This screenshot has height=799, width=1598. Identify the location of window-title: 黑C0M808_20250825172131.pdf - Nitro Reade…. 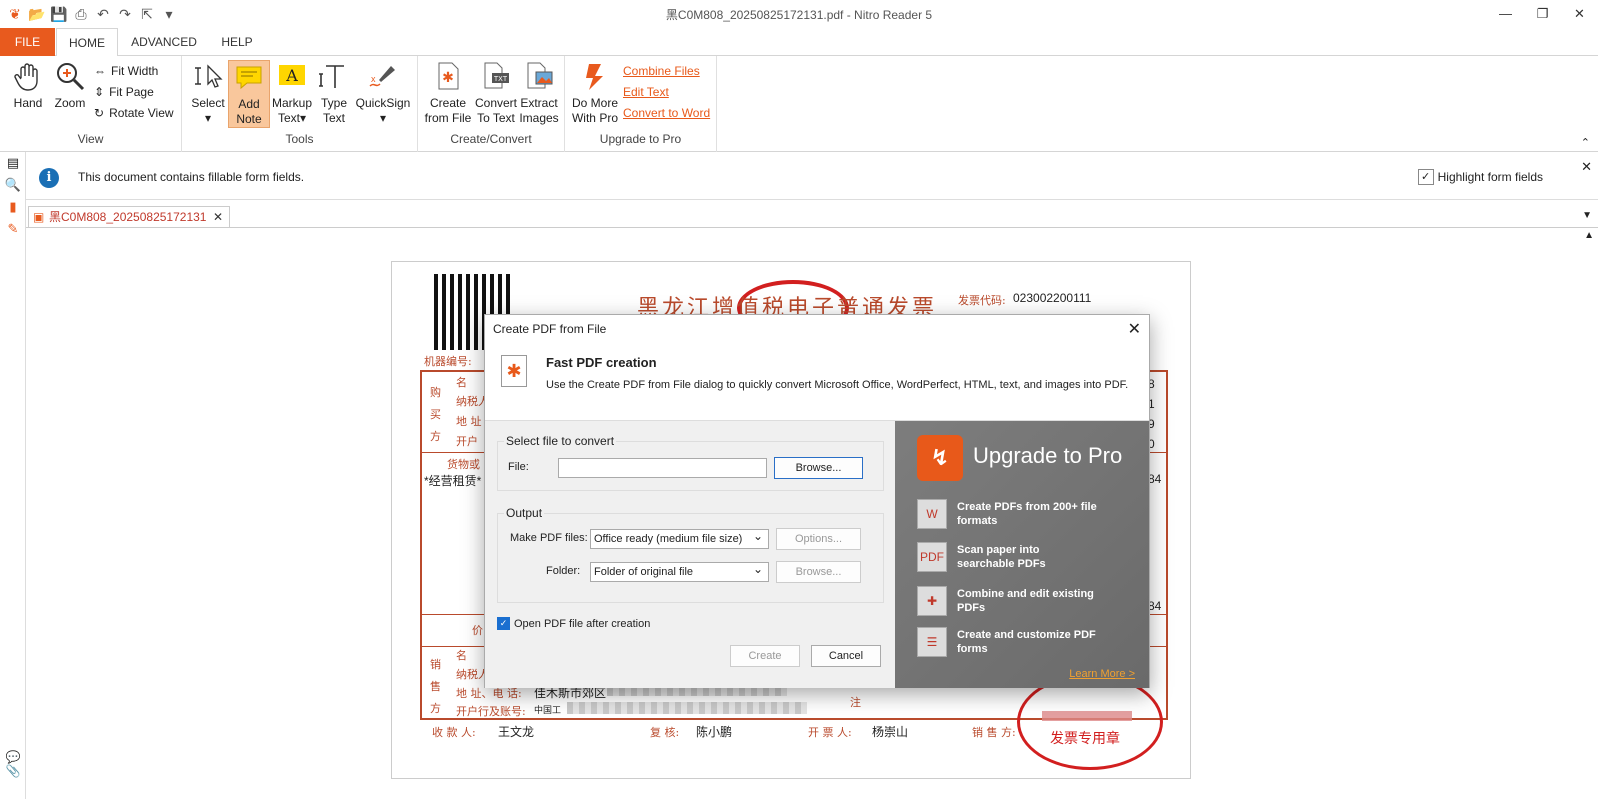
(799, 15).